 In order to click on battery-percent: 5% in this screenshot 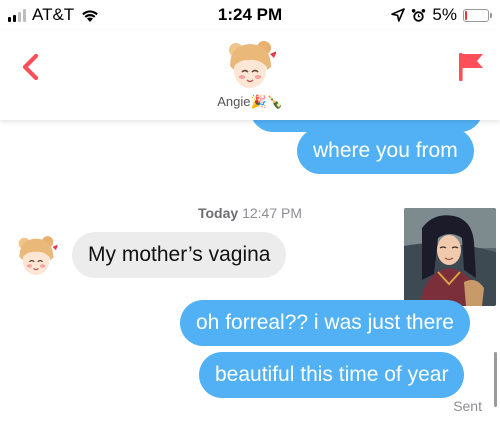, I will do `click(444, 14)`.